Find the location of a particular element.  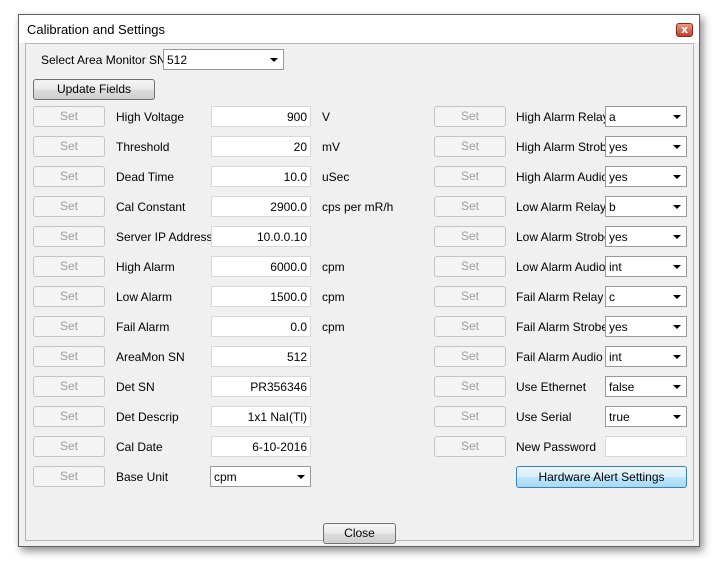

field-input: 10.0 is located at coordinates (261, 176).